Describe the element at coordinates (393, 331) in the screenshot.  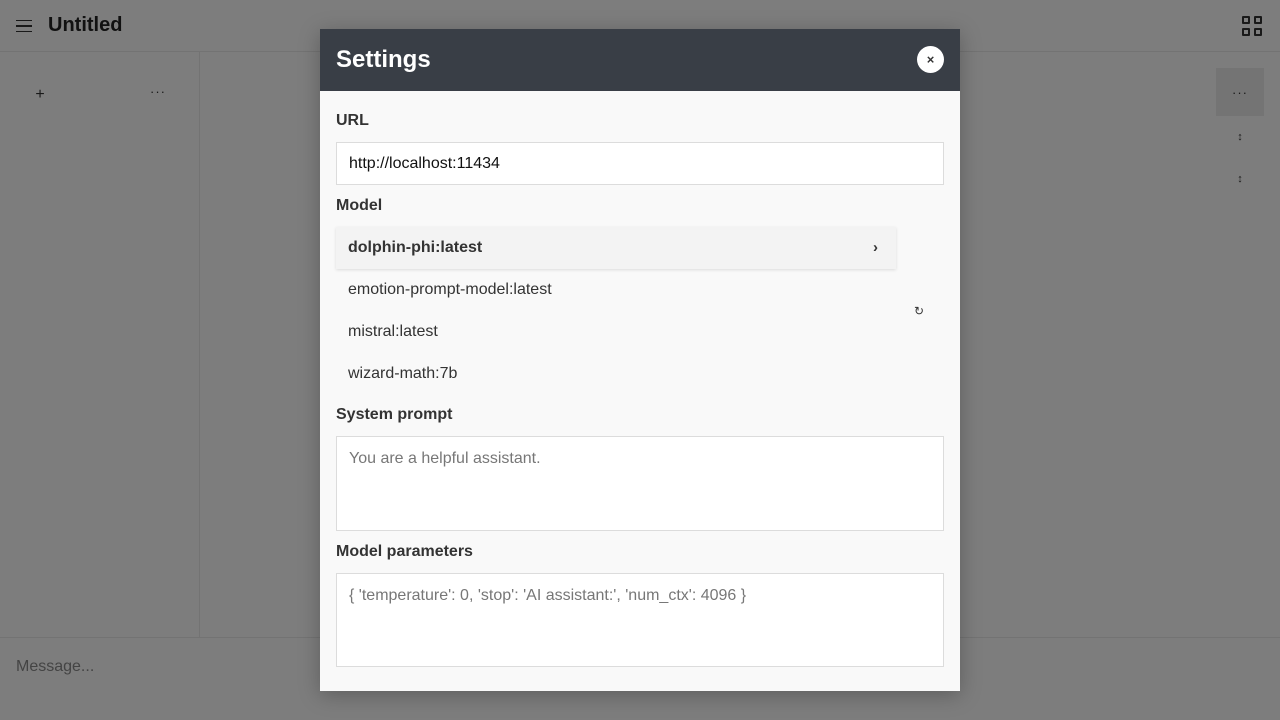
I see `model-option-label: mistral:latest` at that location.